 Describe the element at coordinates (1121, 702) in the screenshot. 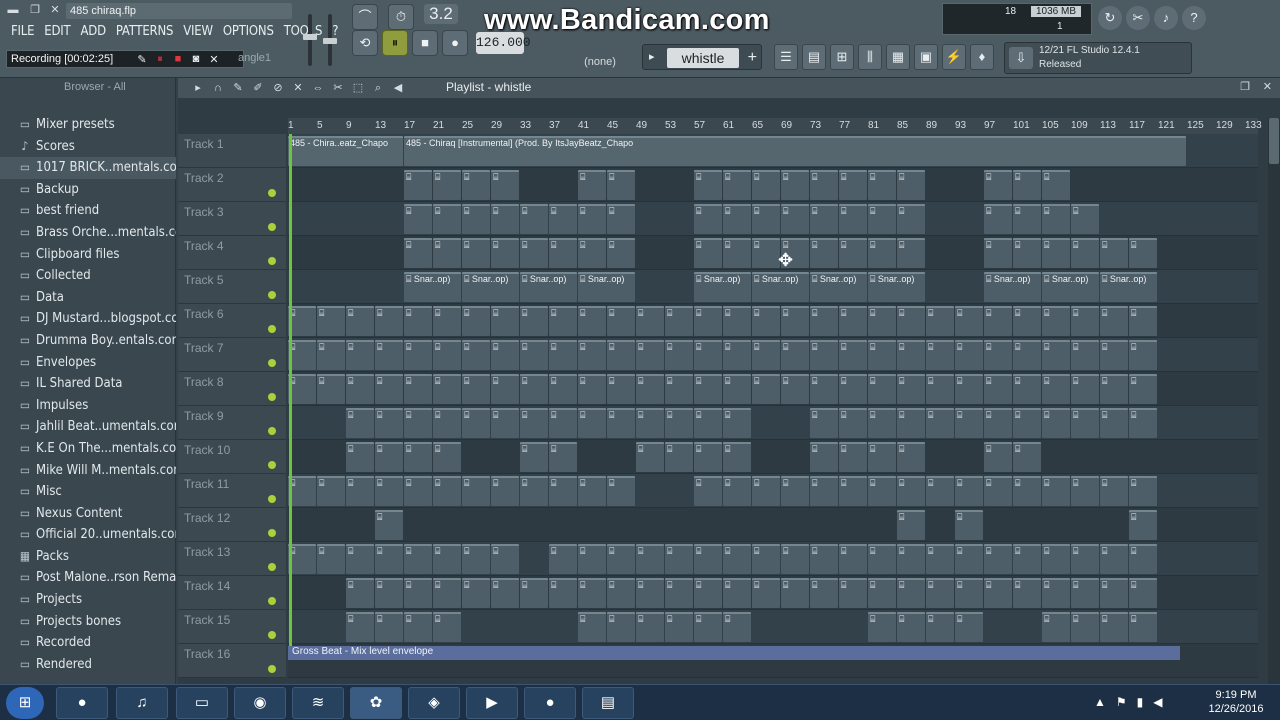

I see `flag-icon: ⚑` at that location.